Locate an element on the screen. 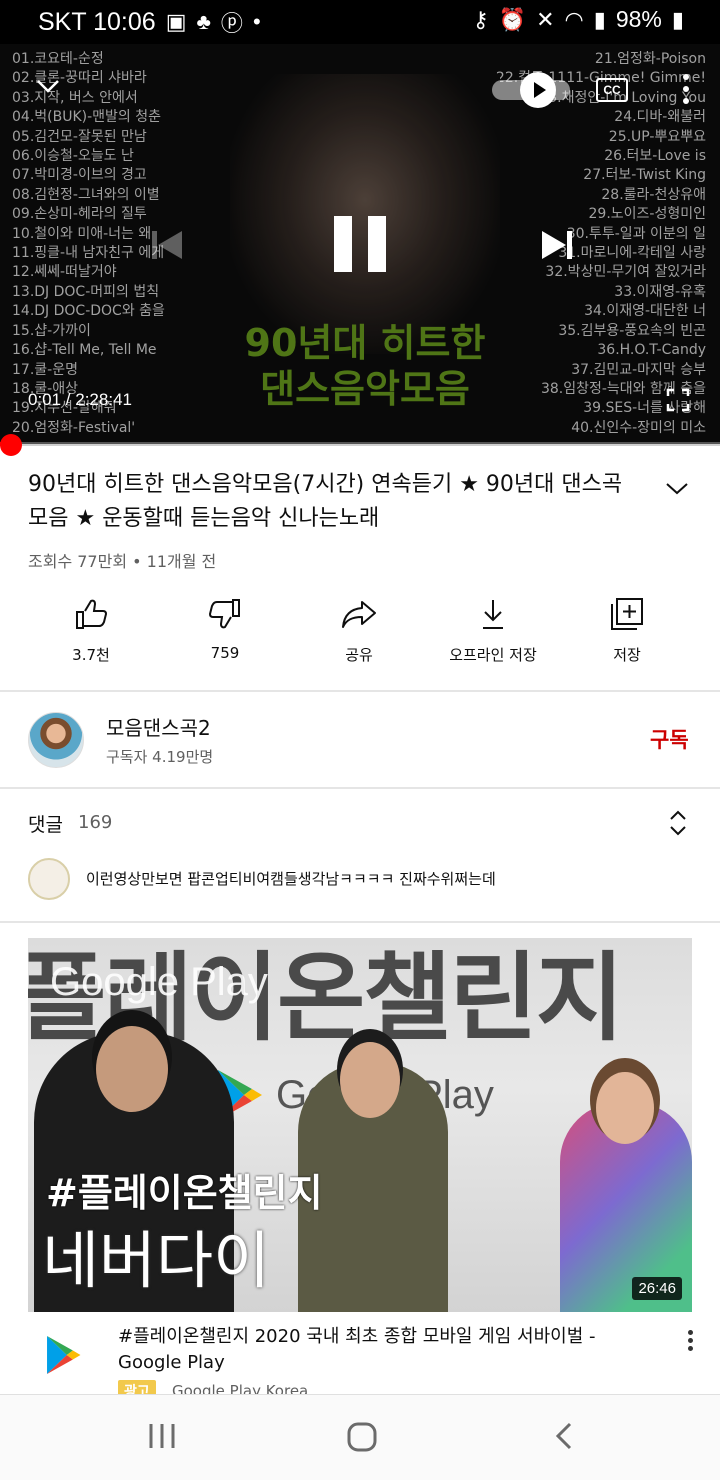 The height and width of the screenshot is (1480, 720). captions-icon: CC is located at coordinates (612, 90).